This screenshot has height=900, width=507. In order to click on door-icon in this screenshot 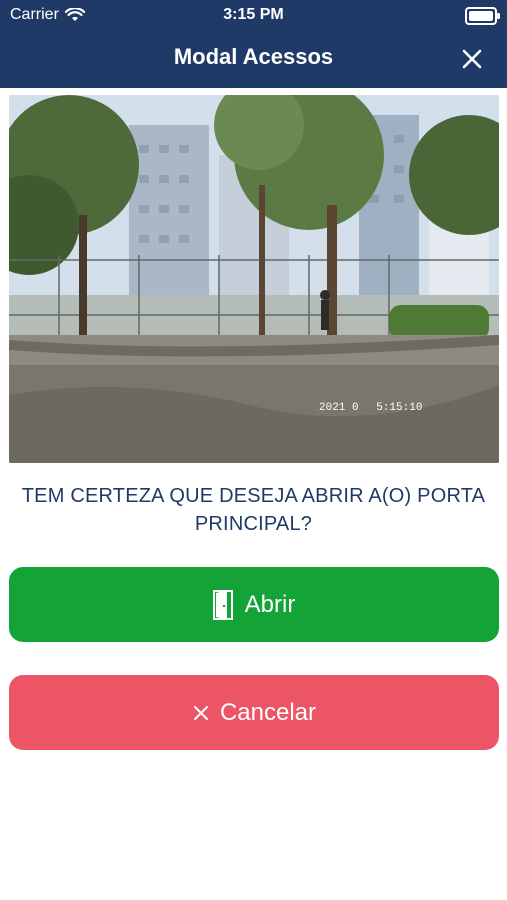, I will do `click(223, 605)`.